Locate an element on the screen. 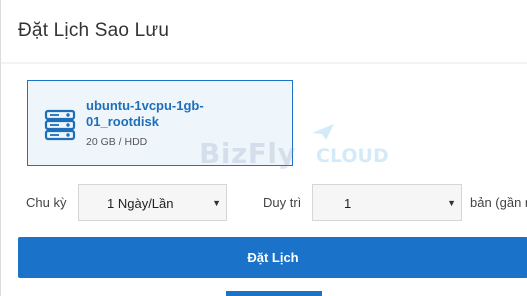 This screenshot has width=527, height=296. paper-plane-icon is located at coordinates (323, 132).